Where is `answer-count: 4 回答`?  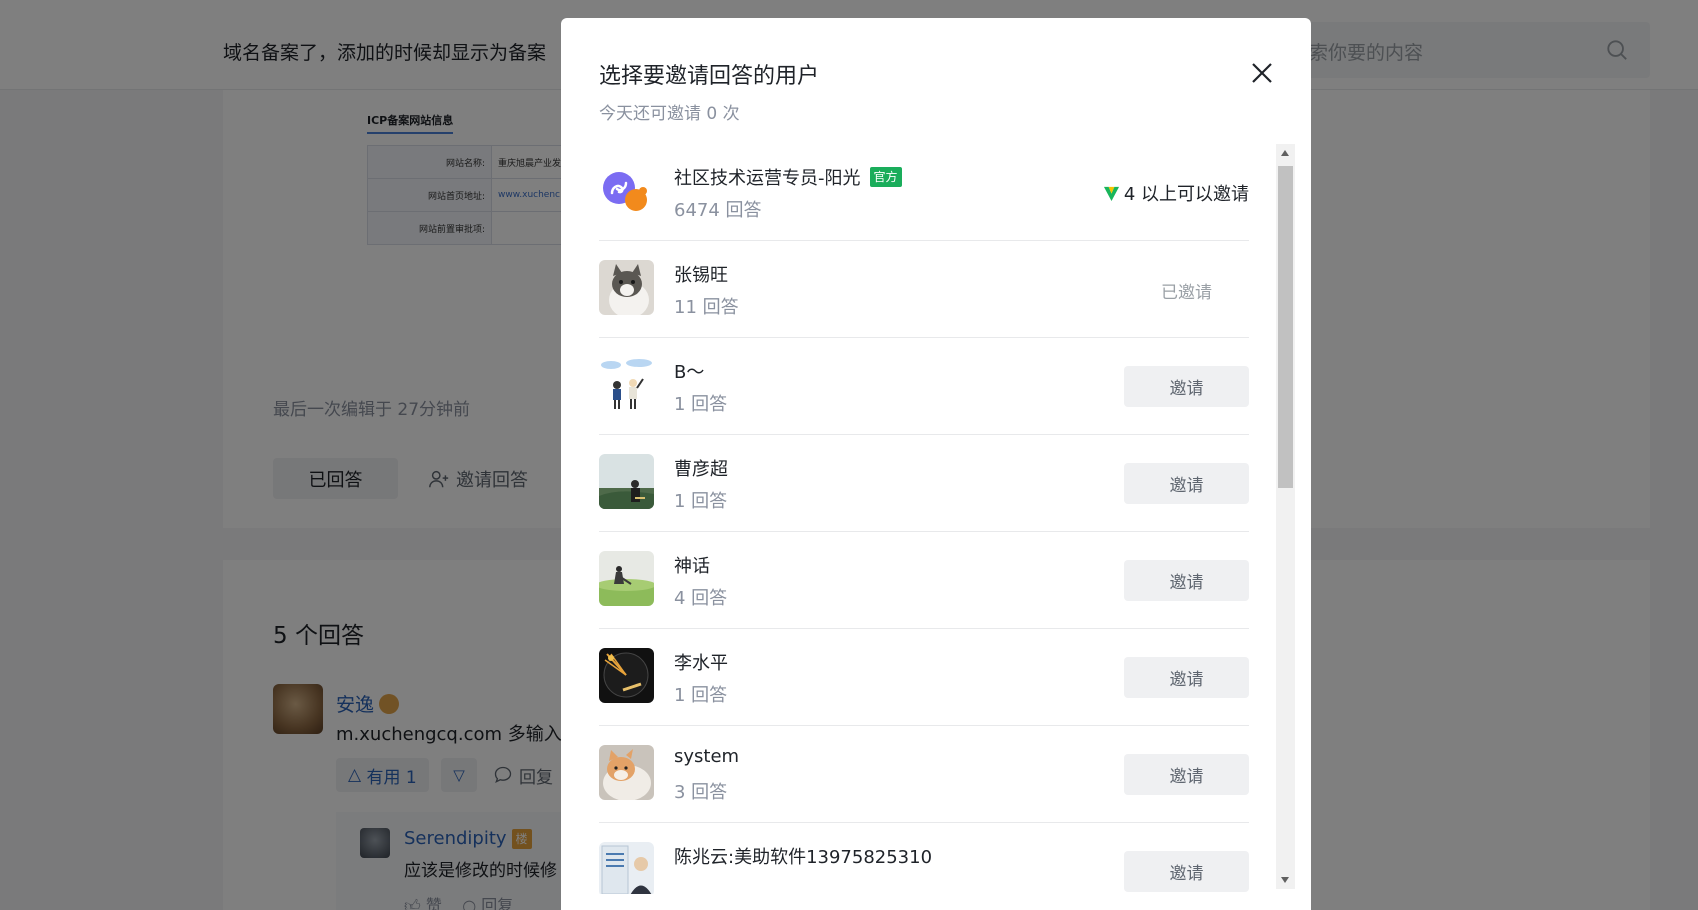 answer-count: 4 回答 is located at coordinates (701, 598).